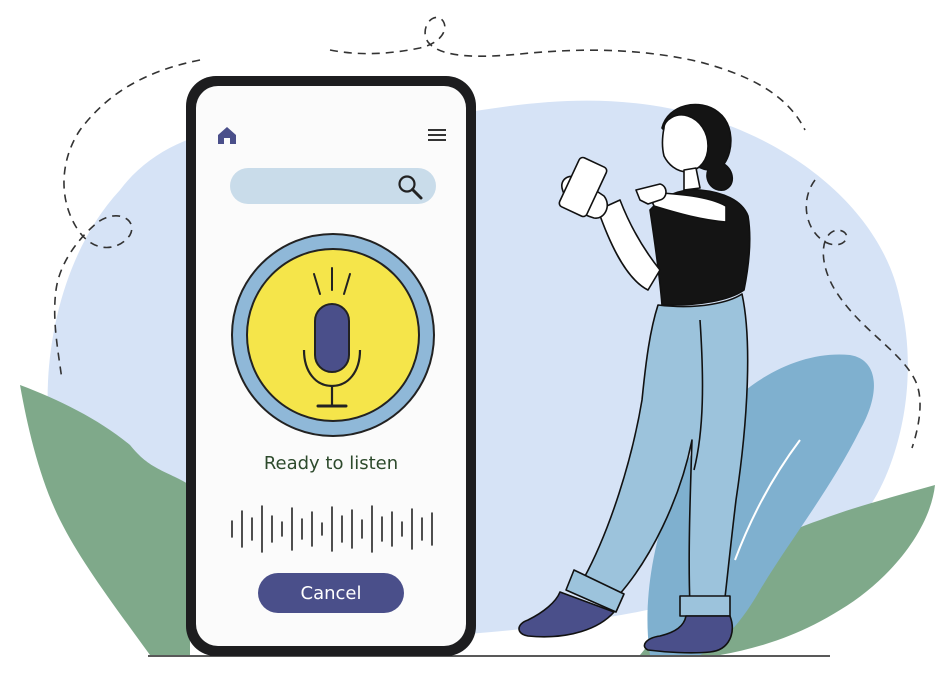  I want to click on search-icon, so click(410, 187).